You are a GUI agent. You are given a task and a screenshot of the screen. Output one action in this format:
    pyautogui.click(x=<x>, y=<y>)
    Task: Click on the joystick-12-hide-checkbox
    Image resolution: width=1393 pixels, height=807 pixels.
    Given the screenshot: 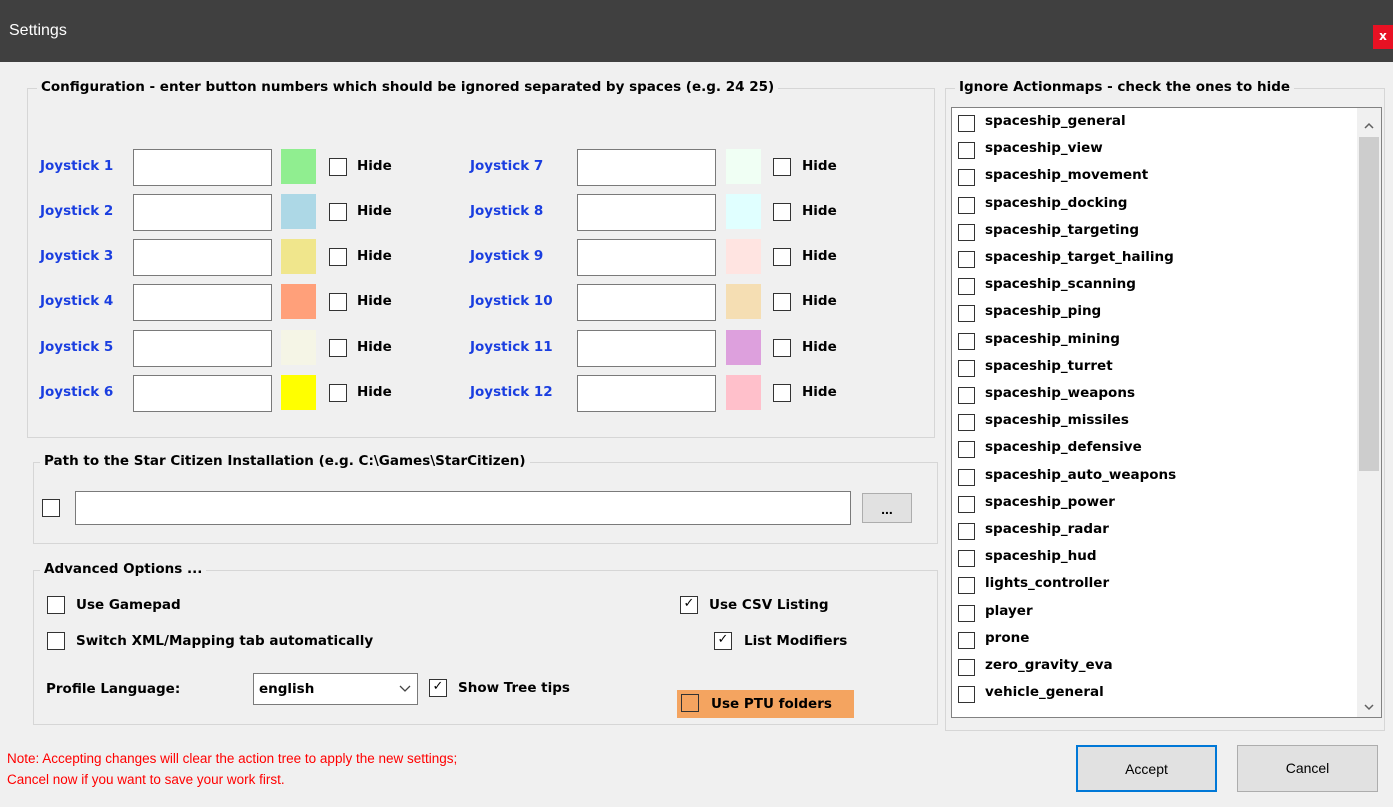 What is the action you would take?
    pyautogui.click(x=782, y=393)
    